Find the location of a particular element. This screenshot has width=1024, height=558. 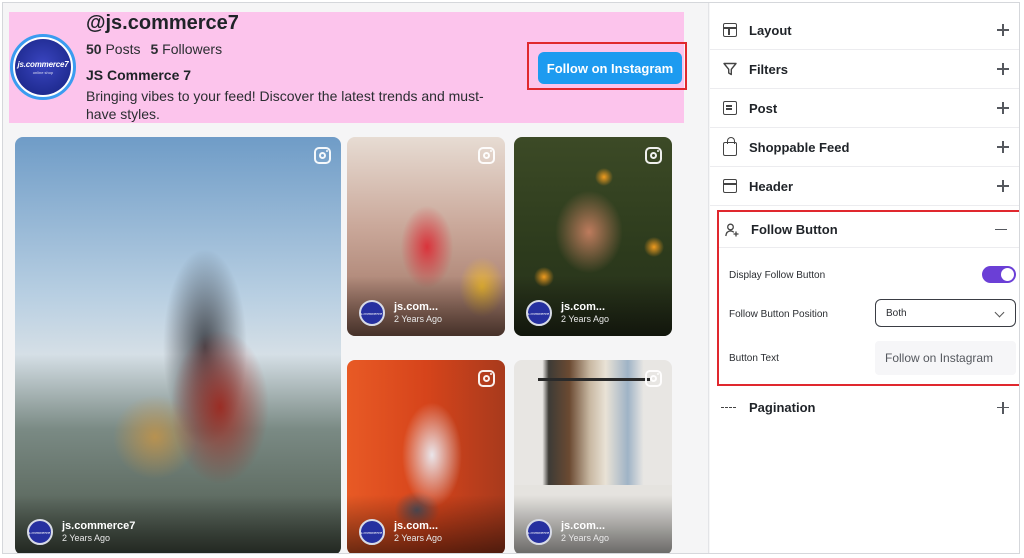

user-plus-icon is located at coordinates (732, 230).